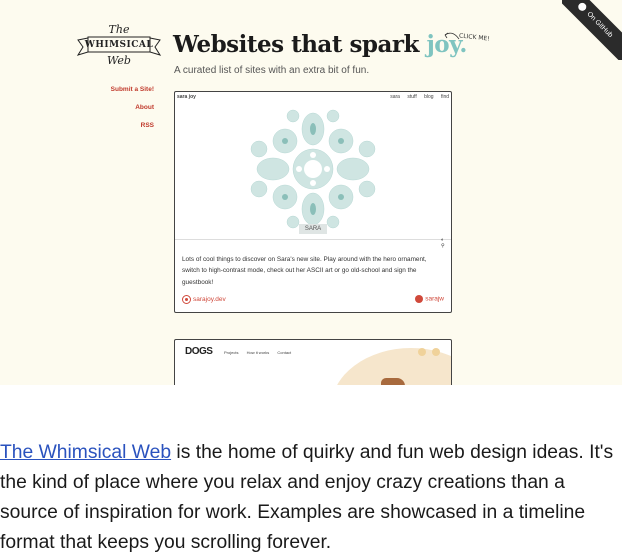 The height and width of the screenshot is (558, 622). I want to click on ornament-graphic, so click(313, 169).